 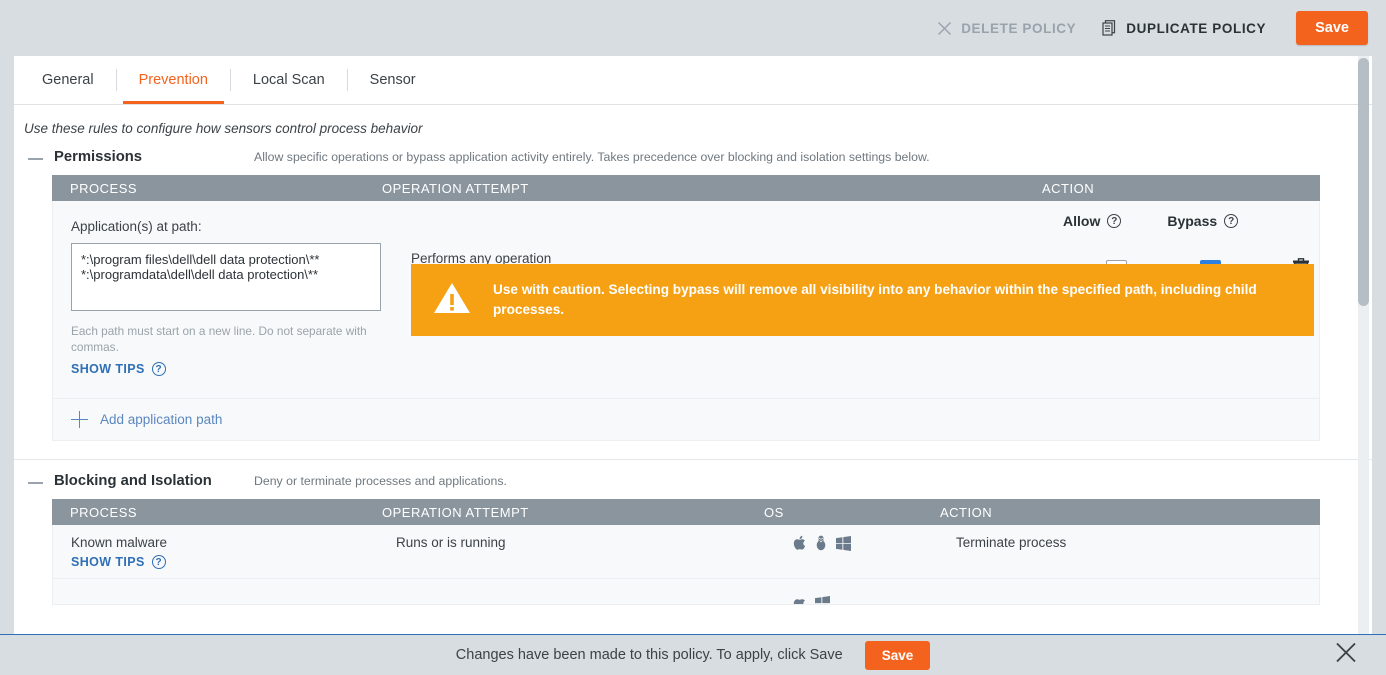 I want to click on duplicate-policy-button: DUPLICATE POLICY, so click(x=1184, y=28).